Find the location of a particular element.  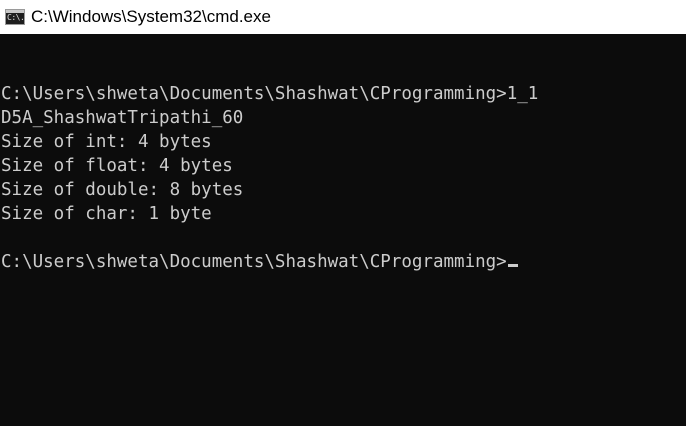

console-line-blank-top is located at coordinates (343, 70).